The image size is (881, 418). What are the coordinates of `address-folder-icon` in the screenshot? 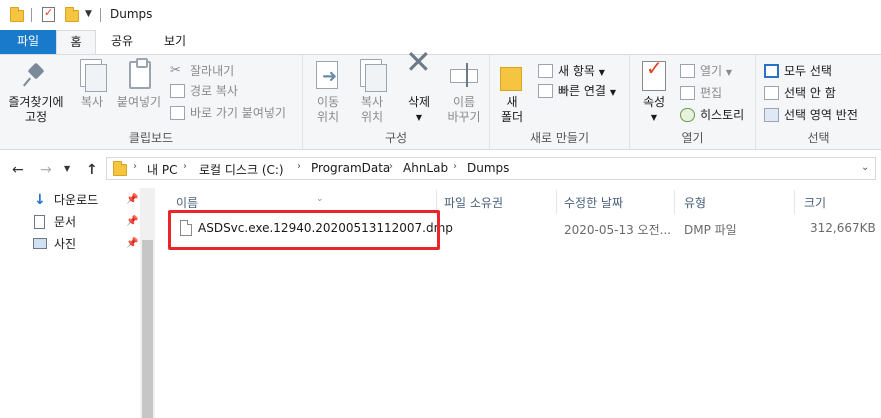 It's located at (120, 168).